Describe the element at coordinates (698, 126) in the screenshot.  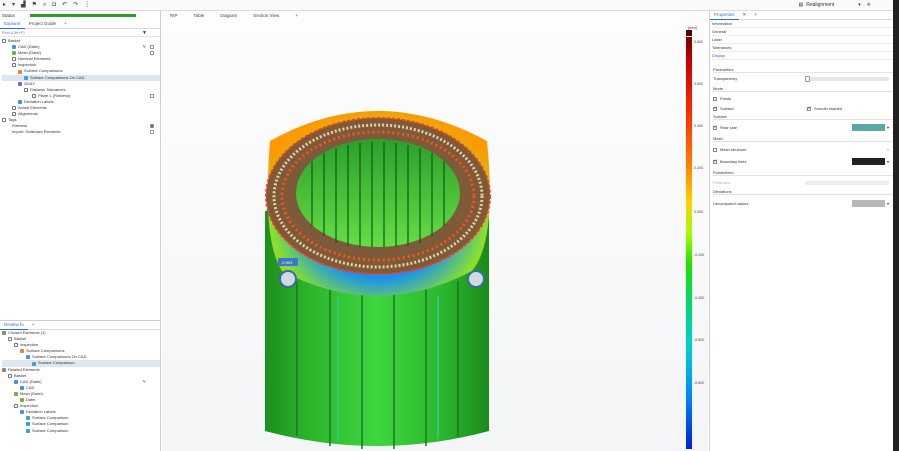
I see `legend-tick: 0.400` at that location.